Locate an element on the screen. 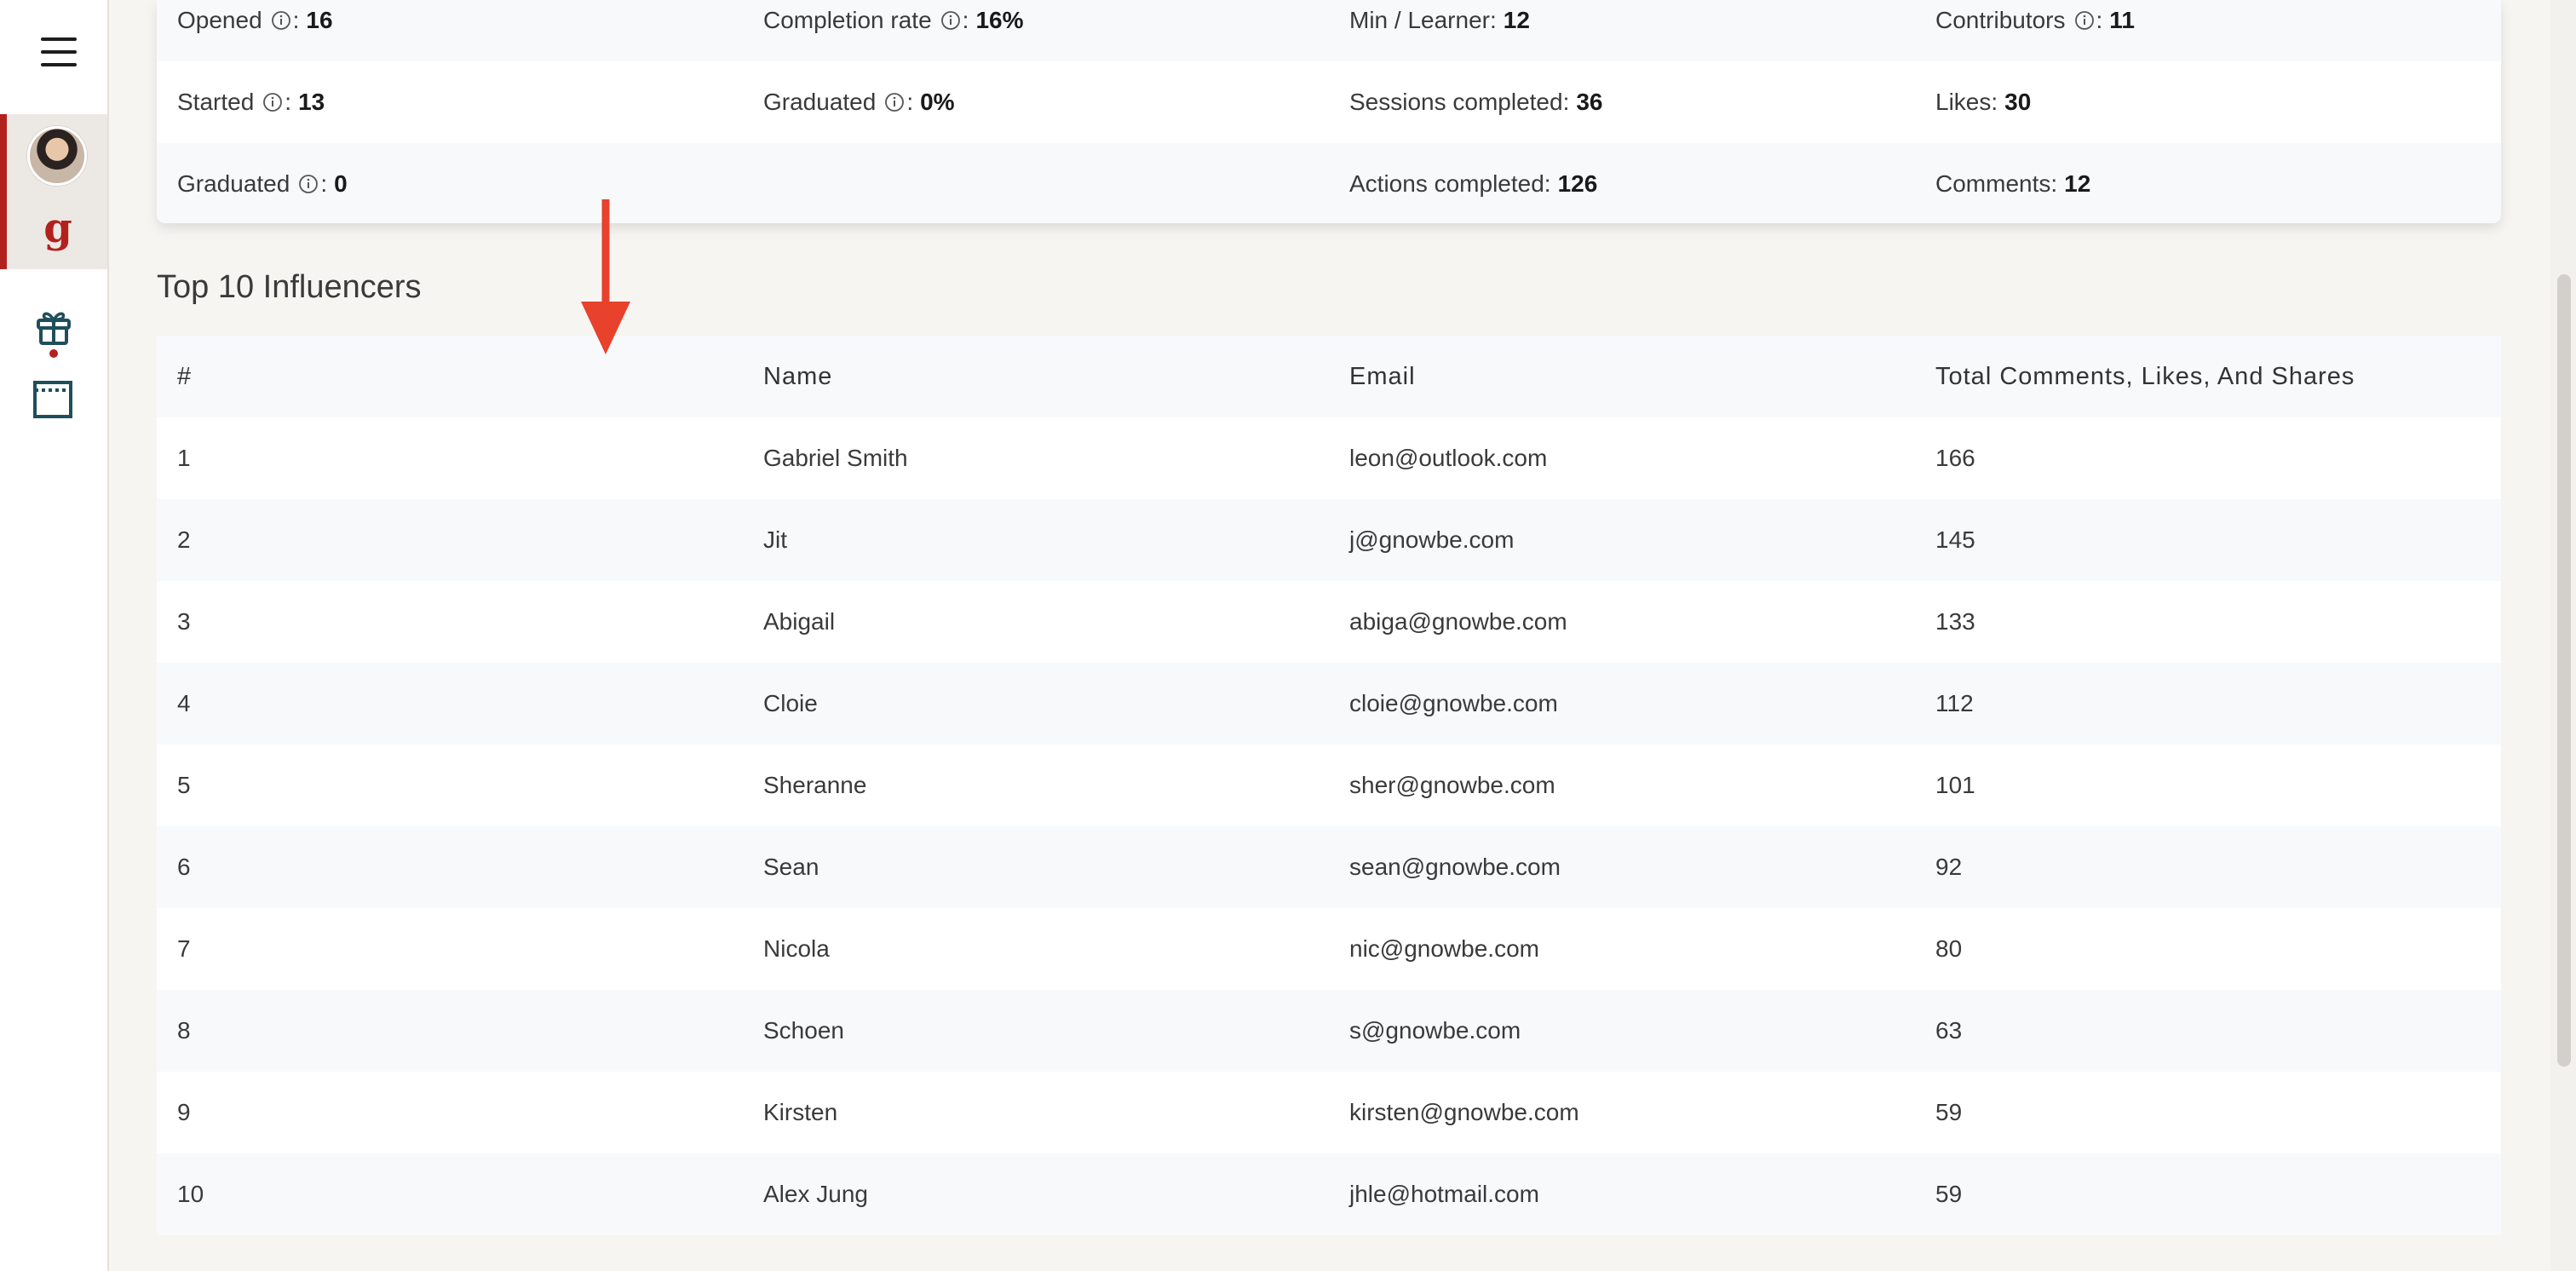 The height and width of the screenshot is (1271, 2576). total-cell: 101 is located at coordinates (1955, 785).